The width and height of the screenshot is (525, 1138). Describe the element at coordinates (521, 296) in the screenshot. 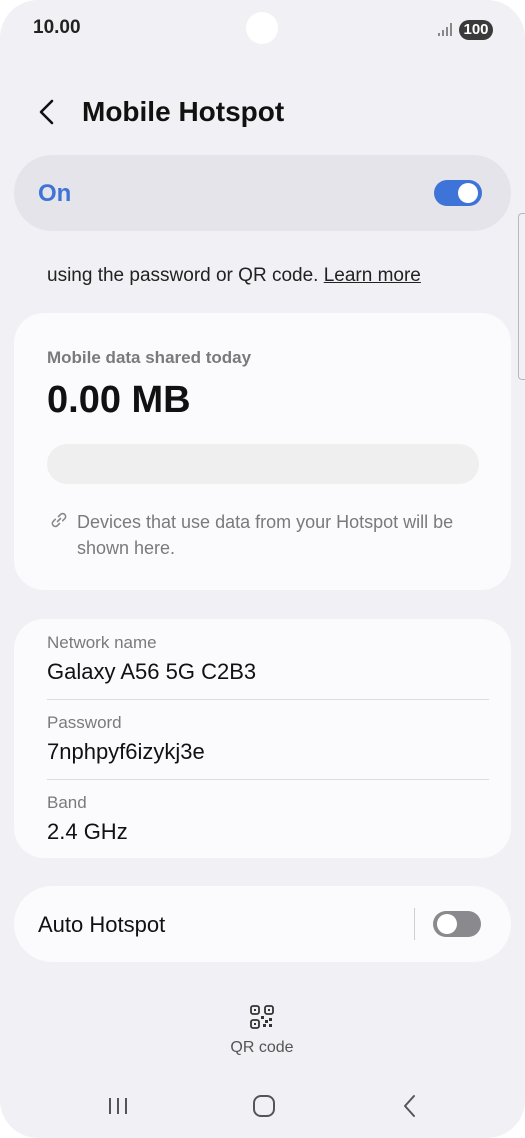

I see `edge-panel-handle` at that location.